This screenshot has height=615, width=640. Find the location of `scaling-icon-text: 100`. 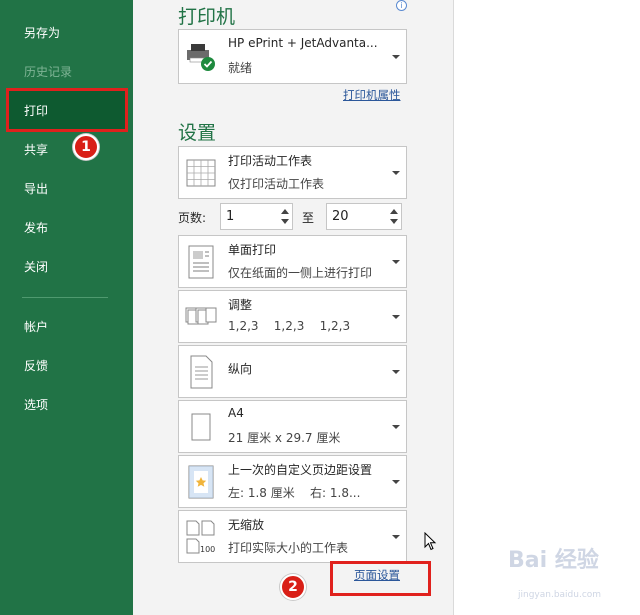

scaling-icon-text: 100 is located at coordinates (207, 549).